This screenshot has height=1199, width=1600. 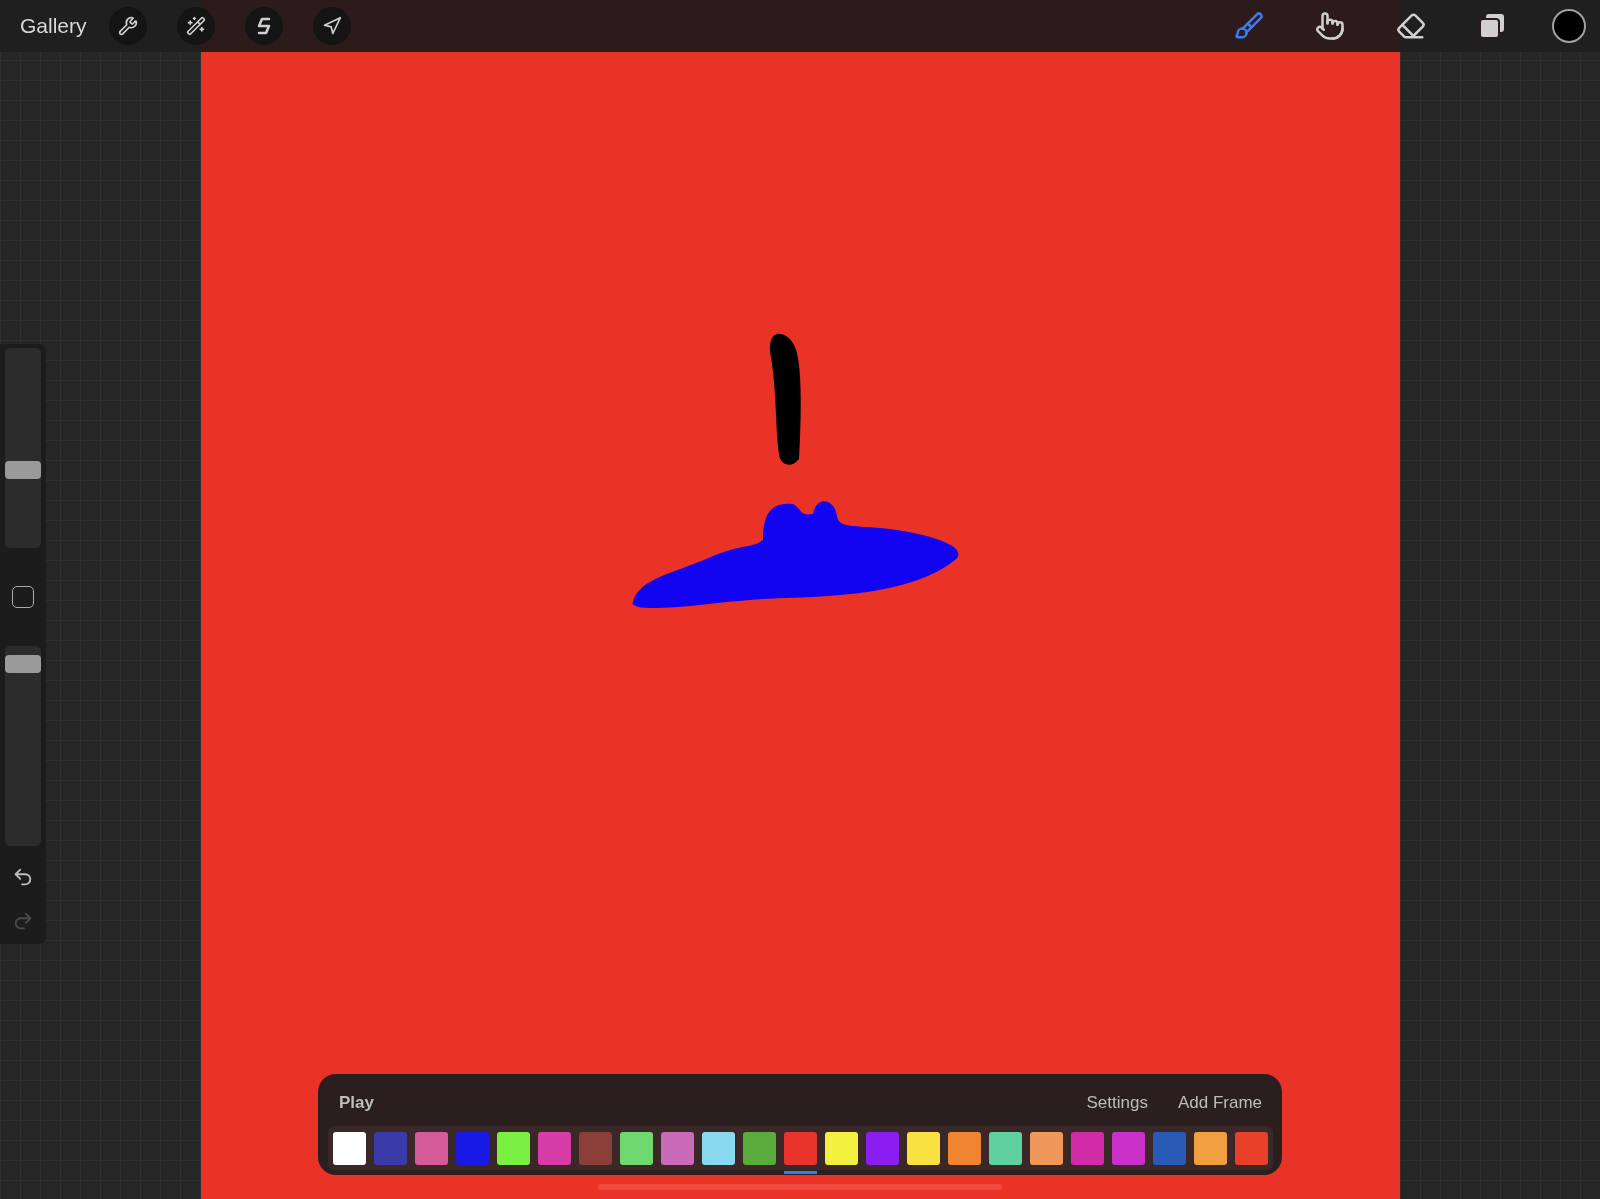 I want to click on transform-button, so click(x=331, y=26).